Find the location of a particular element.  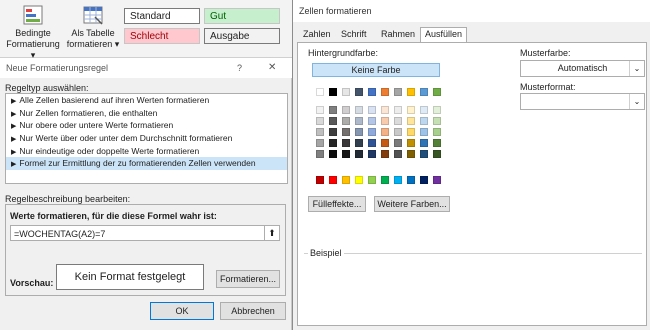

close-icon: ✕ is located at coordinates (272, 67).